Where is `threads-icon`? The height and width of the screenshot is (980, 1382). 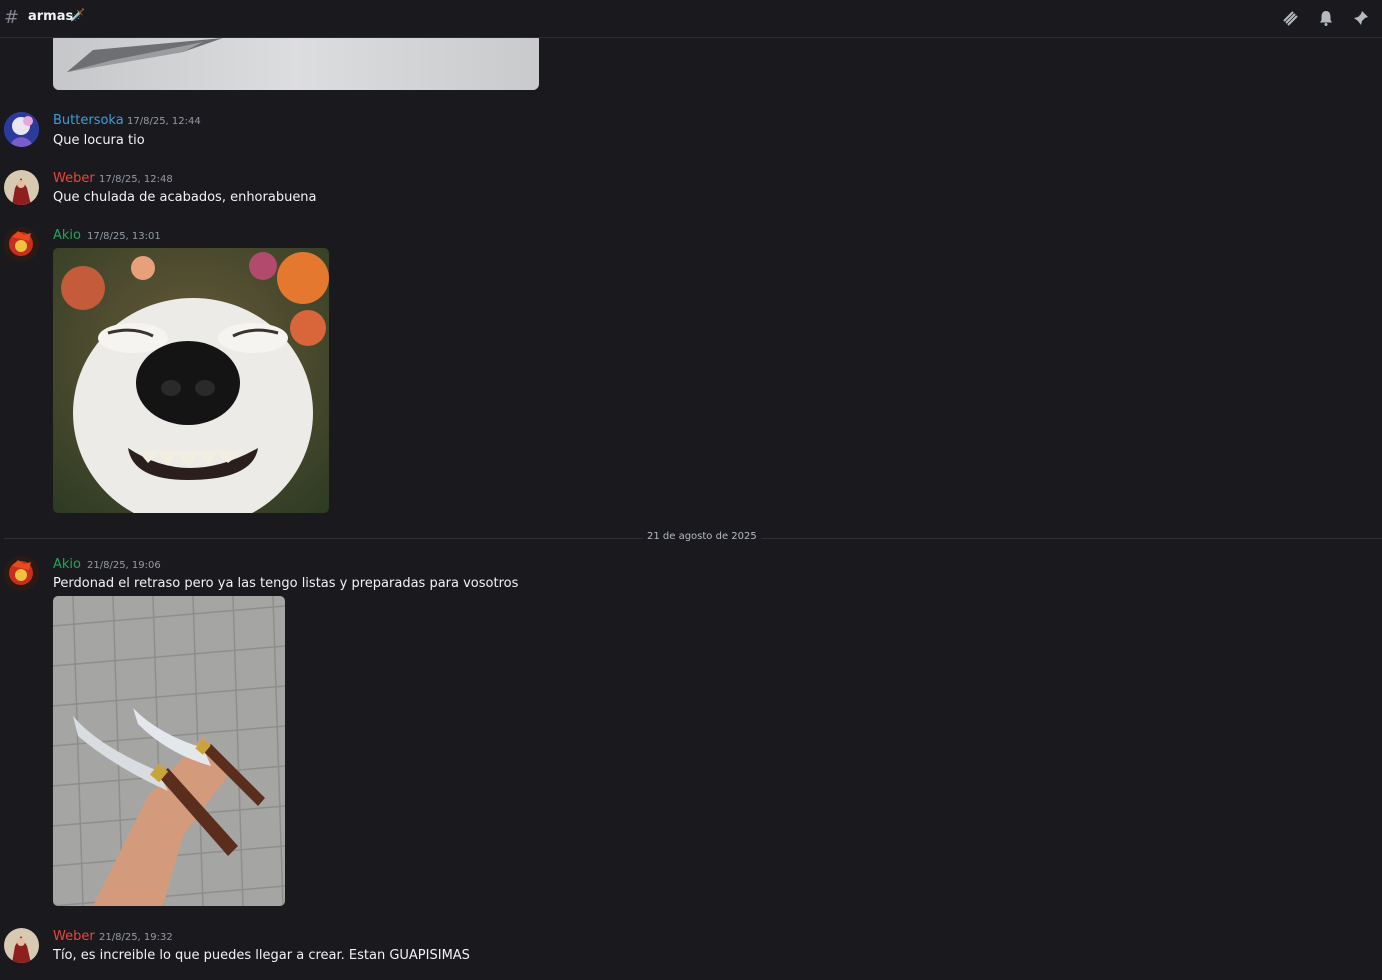 threads-icon is located at coordinates (1290, 18).